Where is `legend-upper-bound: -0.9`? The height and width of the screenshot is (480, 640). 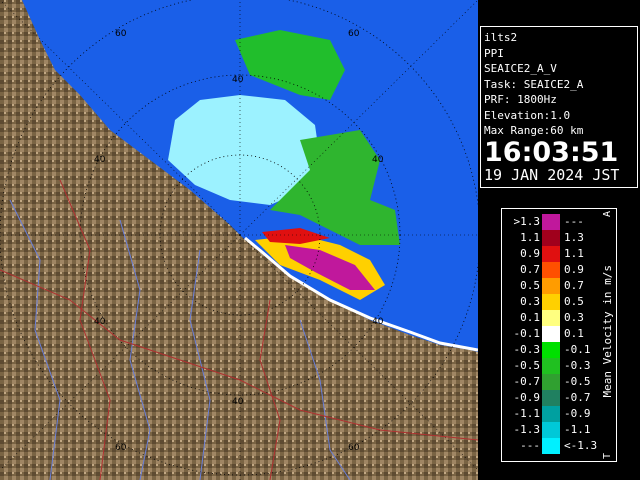 legend-upper-bound: -0.9 is located at coordinates (577, 413).